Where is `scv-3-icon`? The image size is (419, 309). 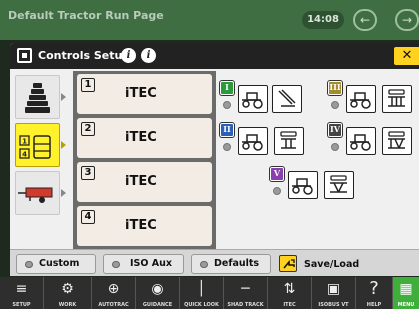 scv-3-icon is located at coordinates (397, 99).